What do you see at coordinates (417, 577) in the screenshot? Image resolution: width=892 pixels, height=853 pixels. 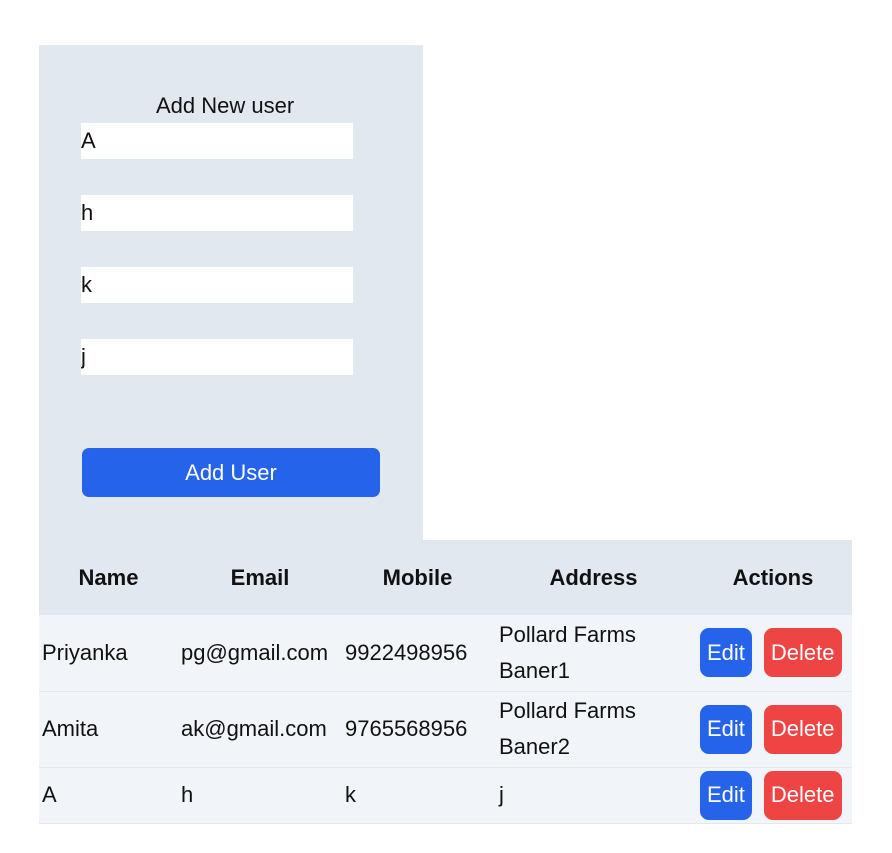 I see `header-mobile: Mobile` at bounding box center [417, 577].